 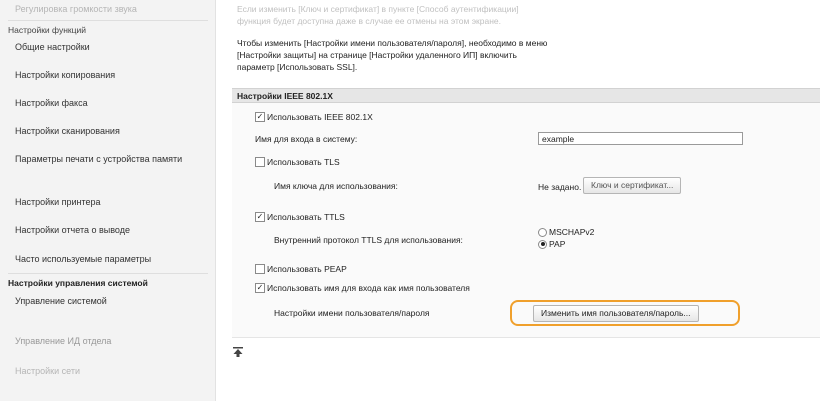 What do you see at coordinates (110, 301) in the screenshot?
I see `sidebar-item-system-management: Управление системой` at bounding box center [110, 301].